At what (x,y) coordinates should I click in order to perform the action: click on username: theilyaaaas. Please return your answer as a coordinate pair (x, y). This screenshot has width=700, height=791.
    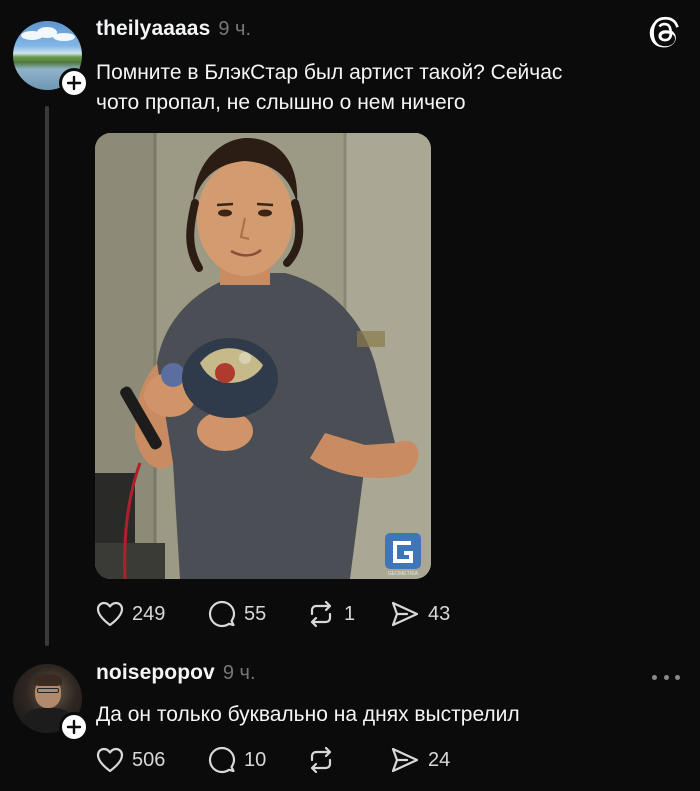
    Looking at the image, I should click on (153, 29).